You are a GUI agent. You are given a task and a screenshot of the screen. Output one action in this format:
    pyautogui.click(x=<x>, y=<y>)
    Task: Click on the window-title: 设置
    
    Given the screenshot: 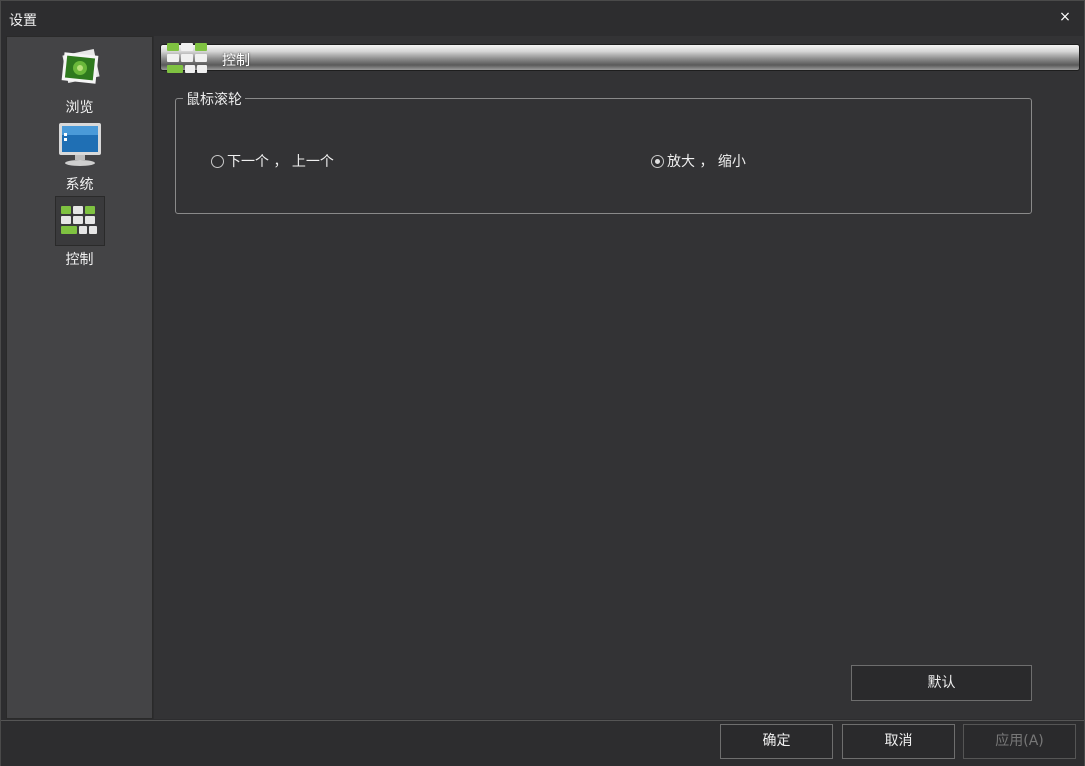 What is the action you would take?
    pyautogui.click(x=23, y=21)
    